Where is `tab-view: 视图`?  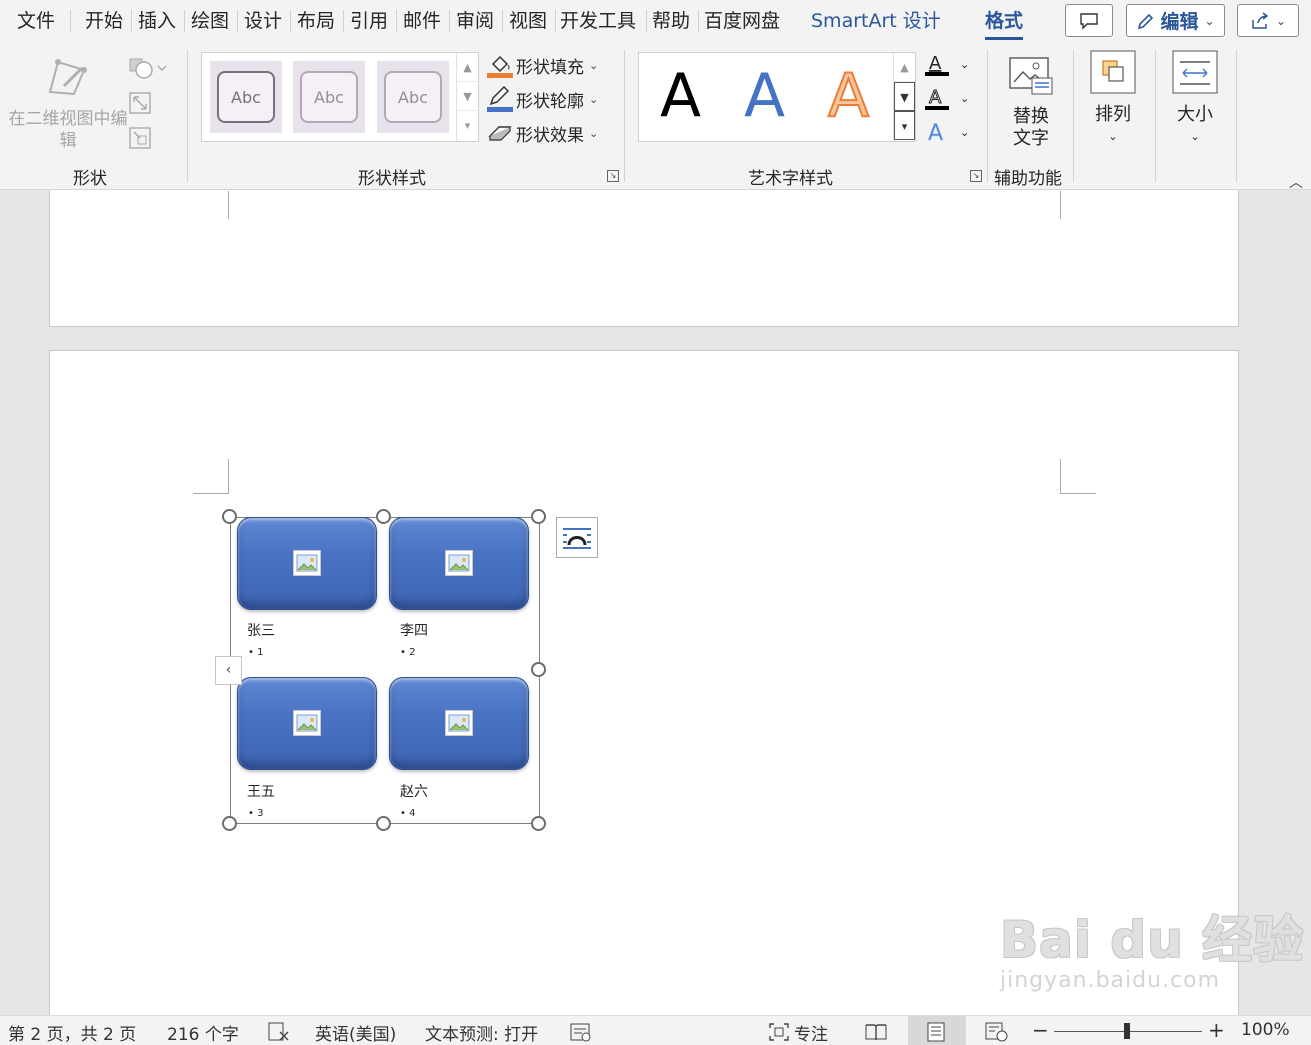 tab-view: 视图 is located at coordinates (528, 21).